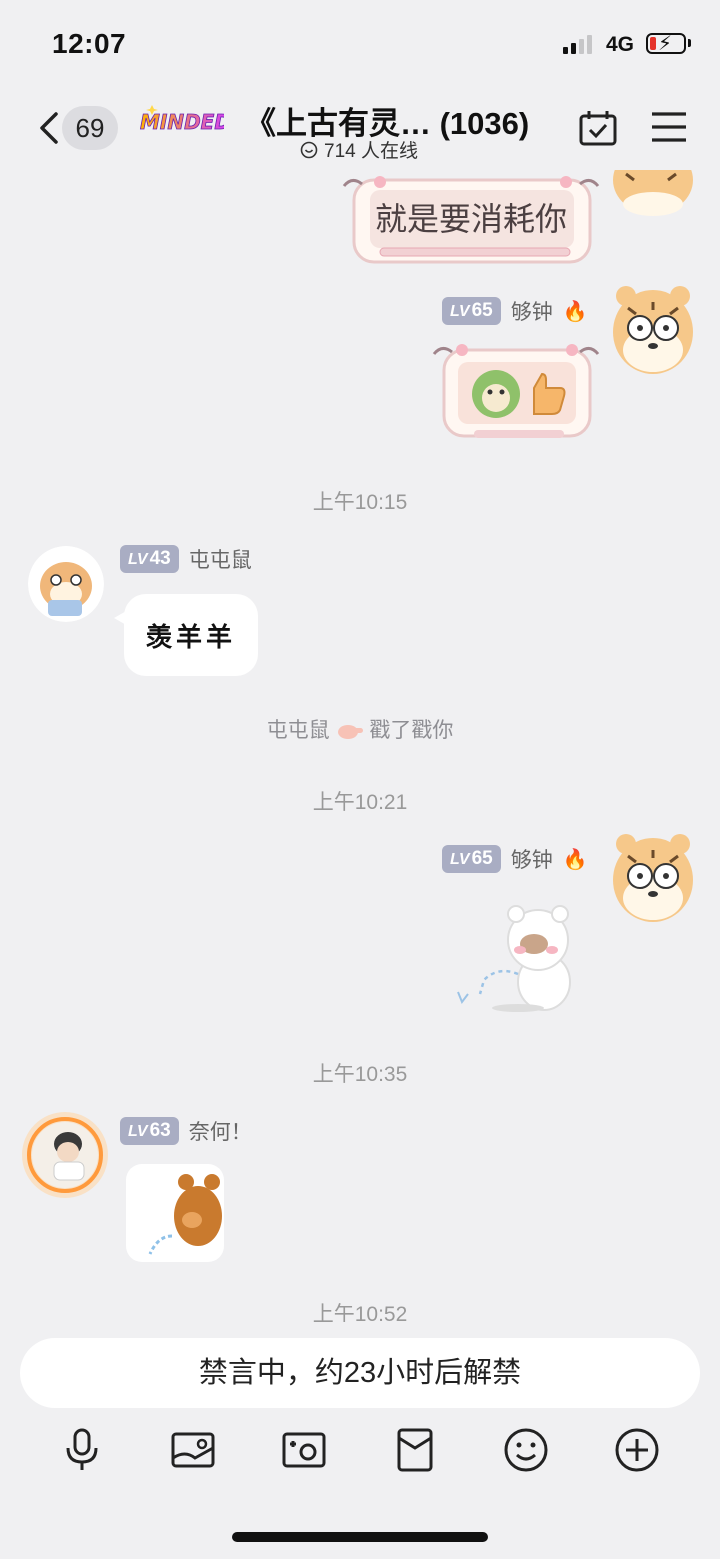 The width and height of the screenshot is (720, 1559). I want to click on poke-actor: 屯屯鼠, so click(298, 730).